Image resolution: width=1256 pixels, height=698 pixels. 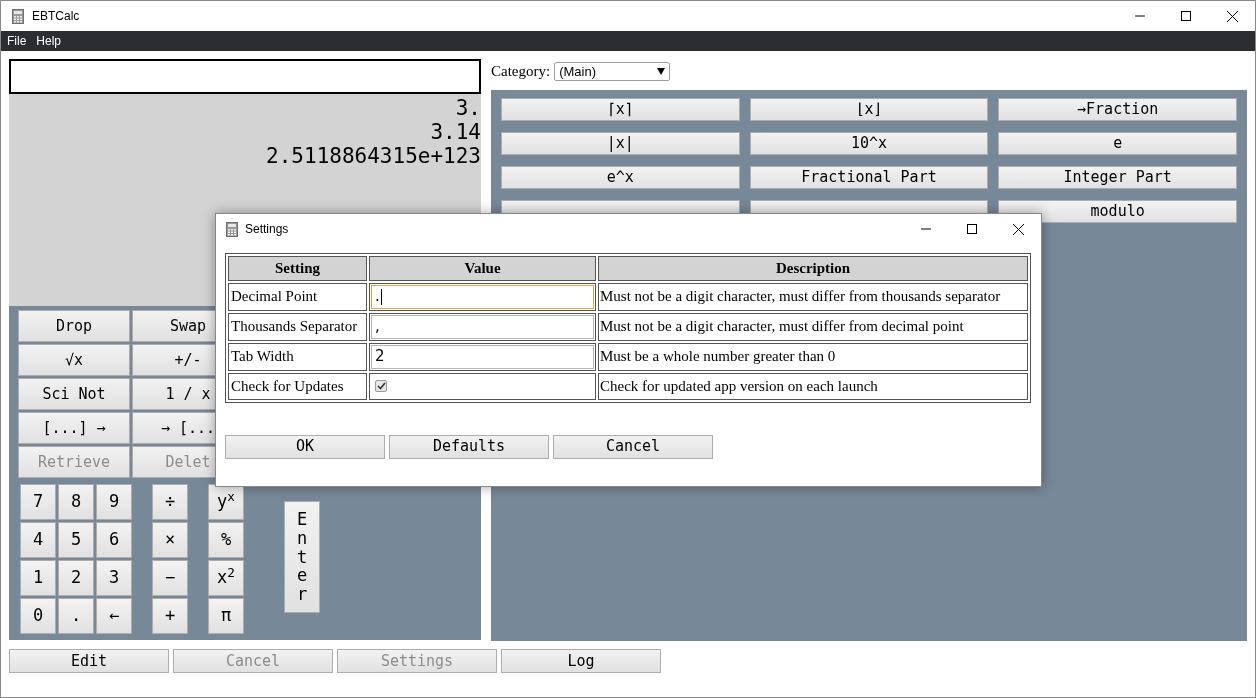 I want to click on key-button: 5, so click(x=76, y=540).